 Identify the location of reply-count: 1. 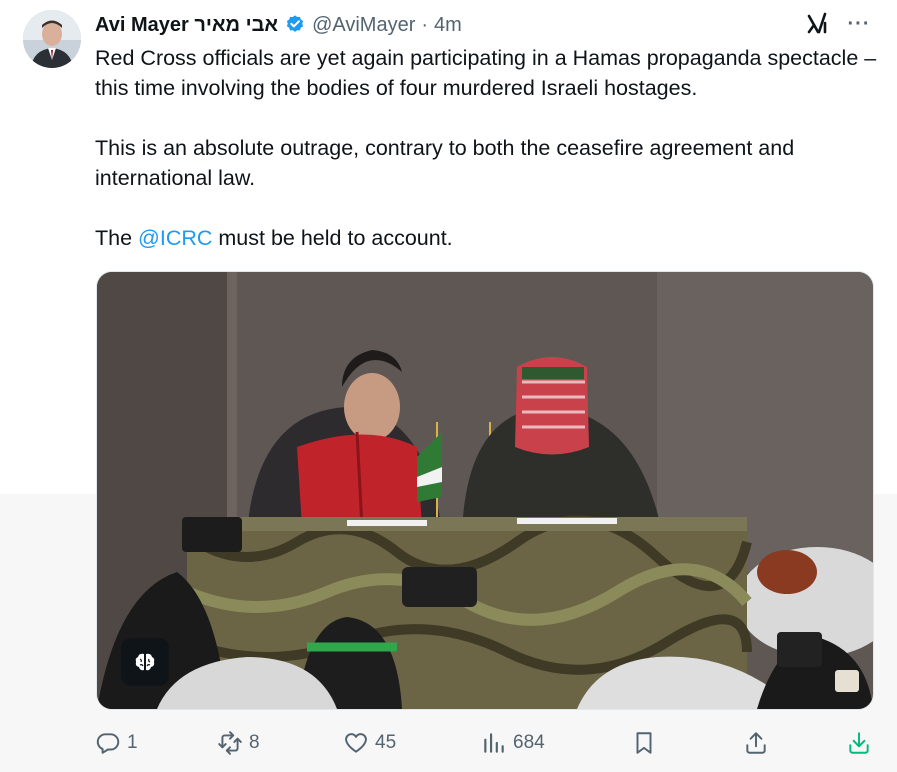
(132, 742).